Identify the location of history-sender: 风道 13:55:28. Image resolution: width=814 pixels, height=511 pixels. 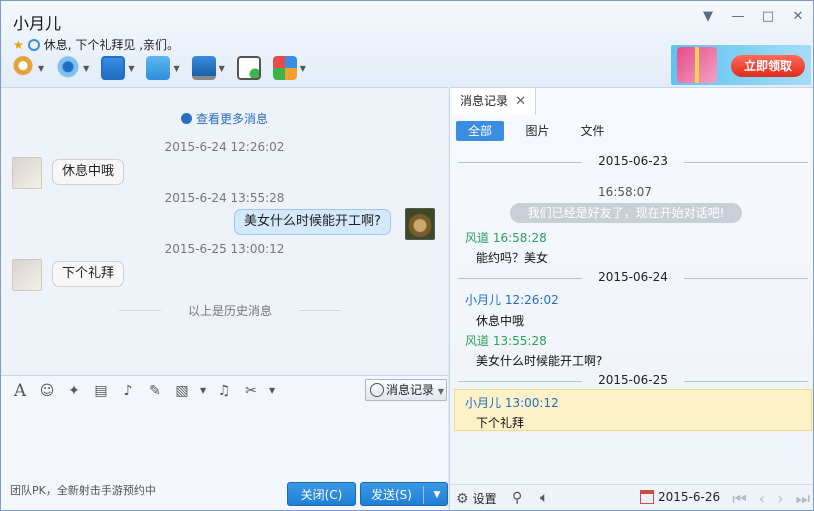
(506, 341).